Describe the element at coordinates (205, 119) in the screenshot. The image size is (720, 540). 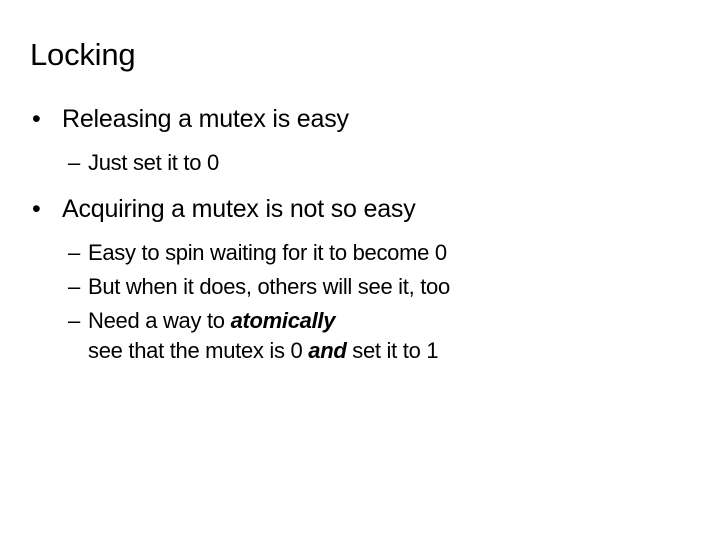
I see `bullet-text: Releasing a mutex is easy` at that location.